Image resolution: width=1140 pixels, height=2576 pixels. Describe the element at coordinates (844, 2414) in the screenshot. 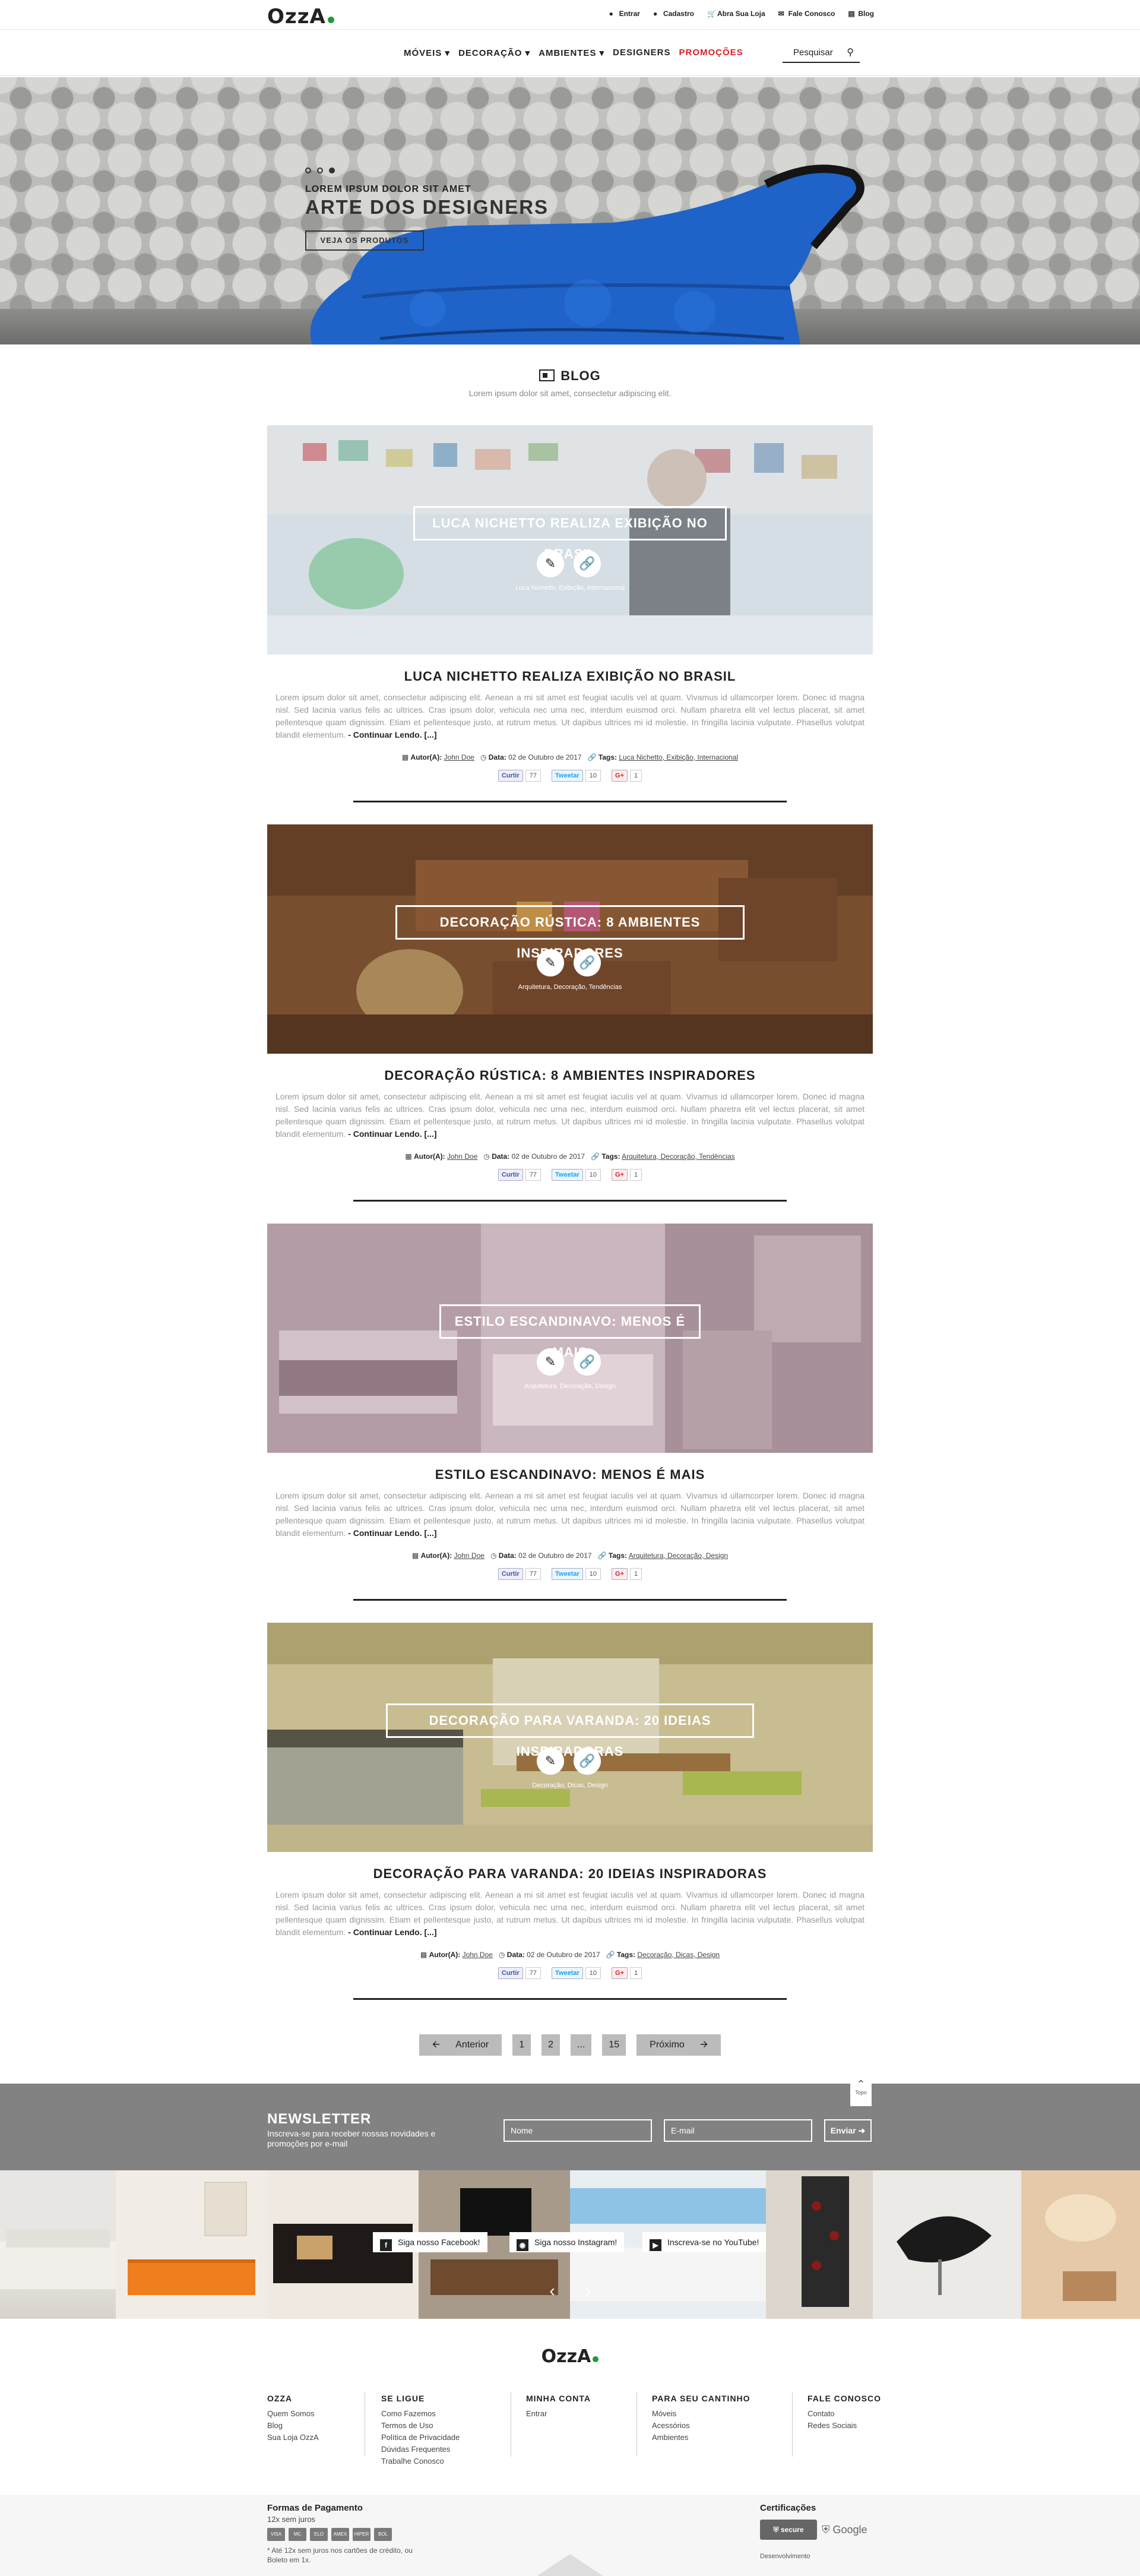

I see `footer-link: Contato` at that location.